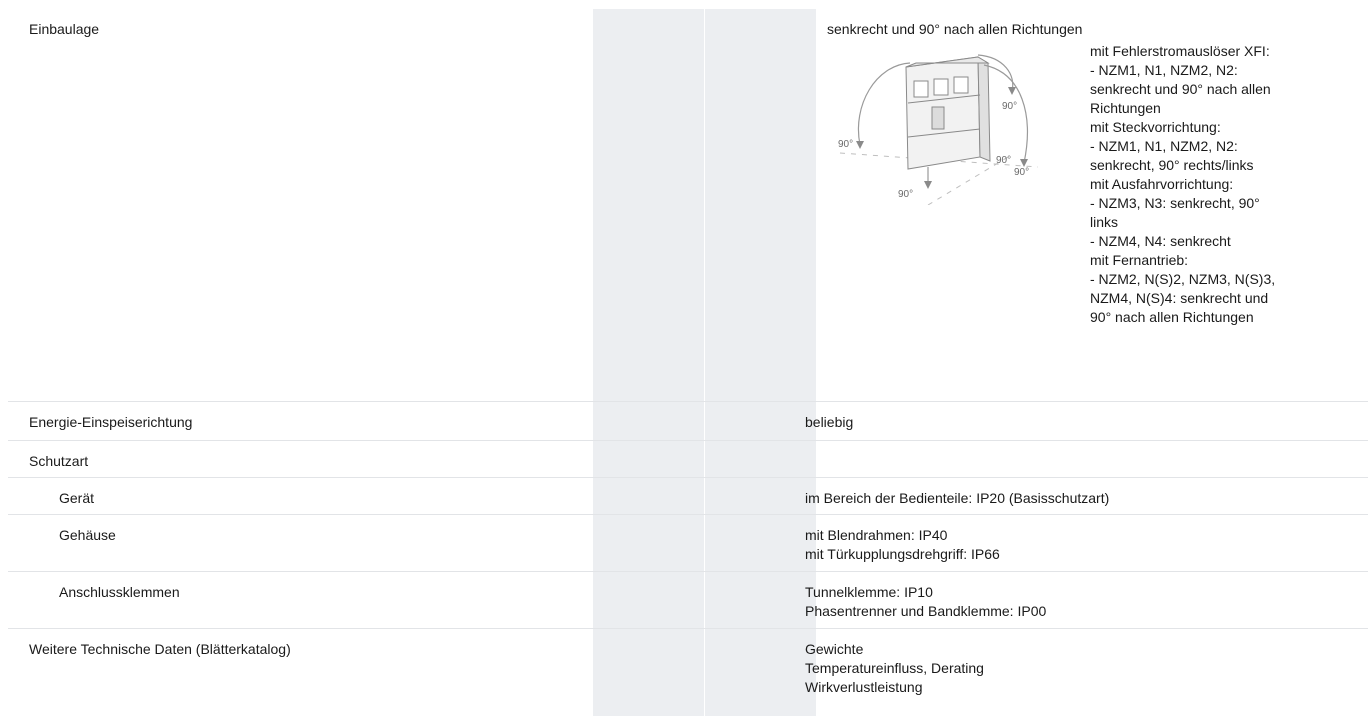 The width and height of the screenshot is (1368, 716). What do you see at coordinates (59, 461) in the screenshot?
I see `row-label: Schutzart` at bounding box center [59, 461].